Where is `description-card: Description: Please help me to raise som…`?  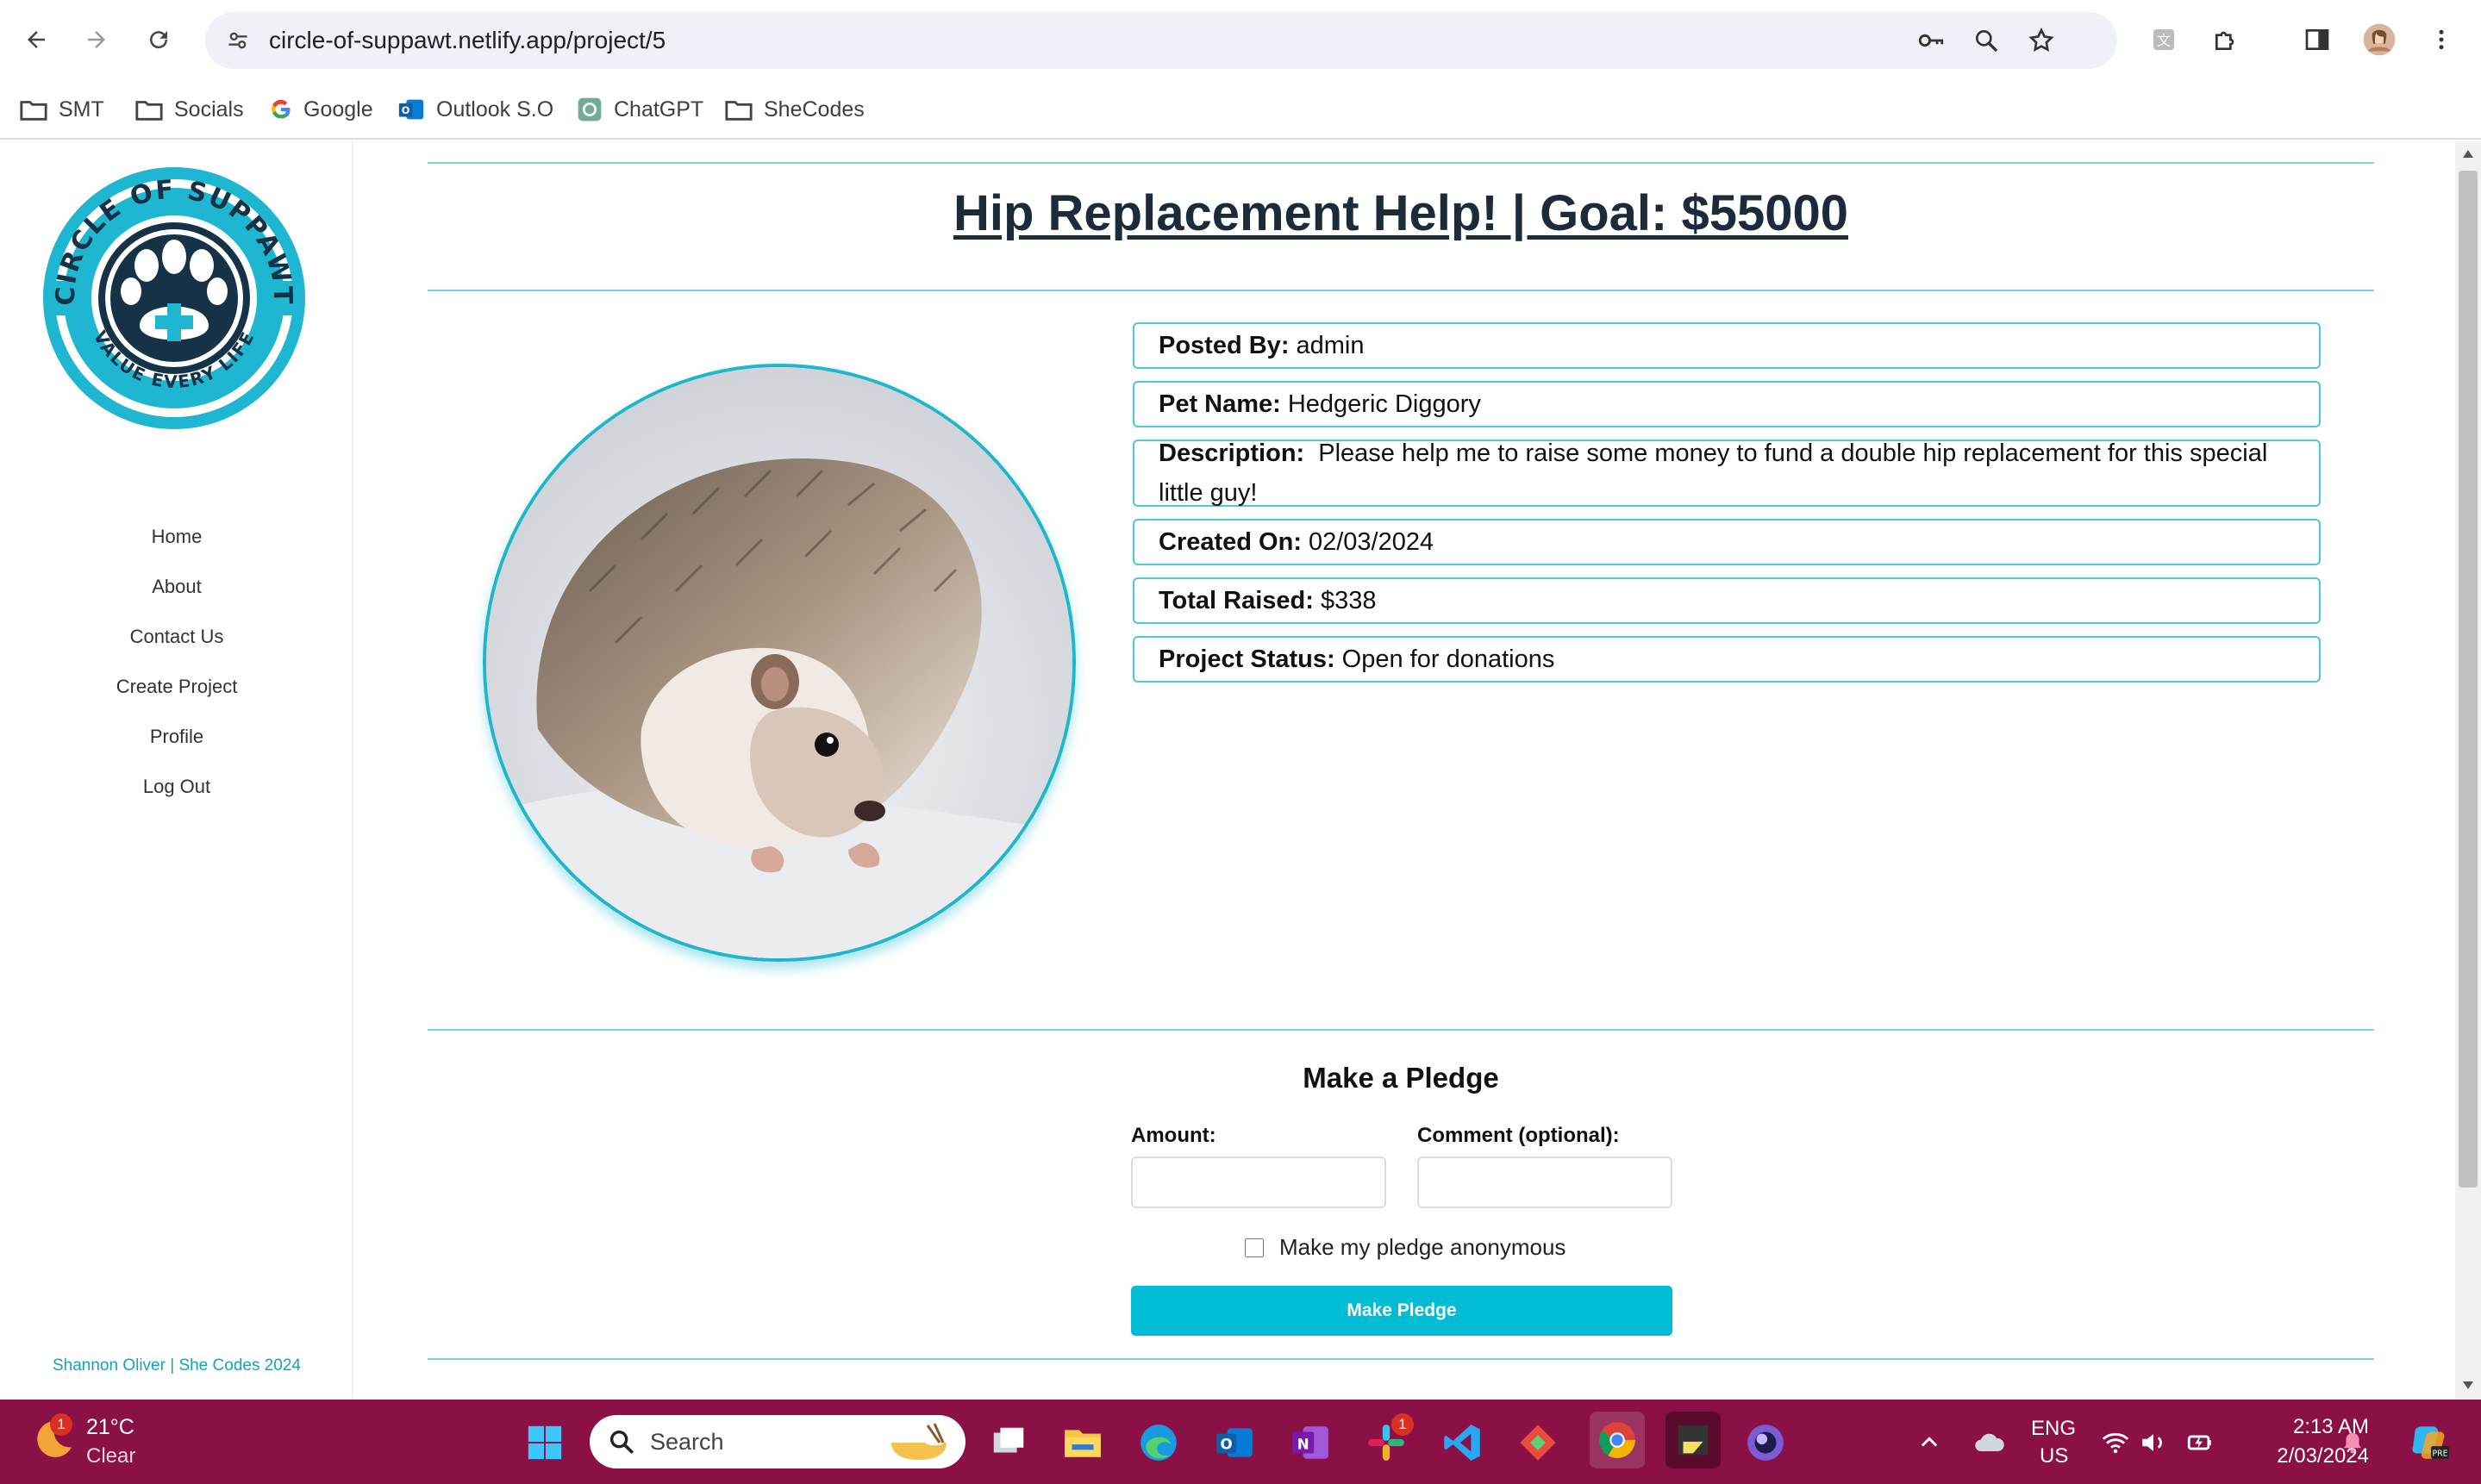 description-card: Description: Please help me to raise som… is located at coordinates (1727, 474).